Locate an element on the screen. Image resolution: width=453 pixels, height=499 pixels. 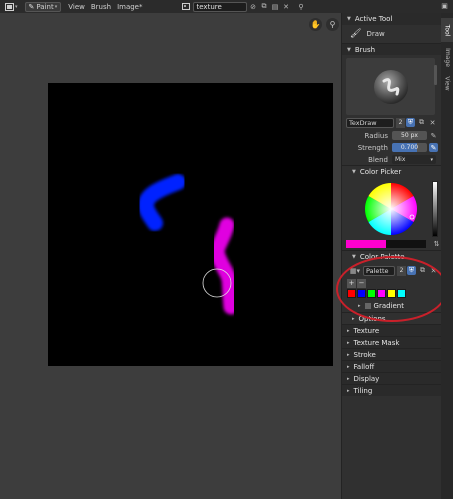
palette-add-remove-row: + − is located at coordinates (356, 283).